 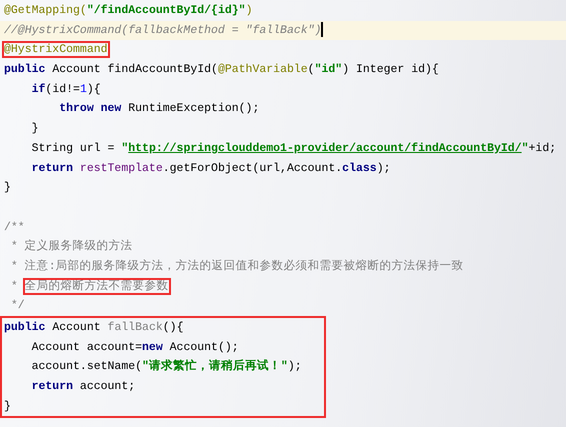 What do you see at coordinates (166, 367) in the screenshot?
I see `code-line: account.setName("请求繁忙，请稍后再试！");` at bounding box center [166, 367].